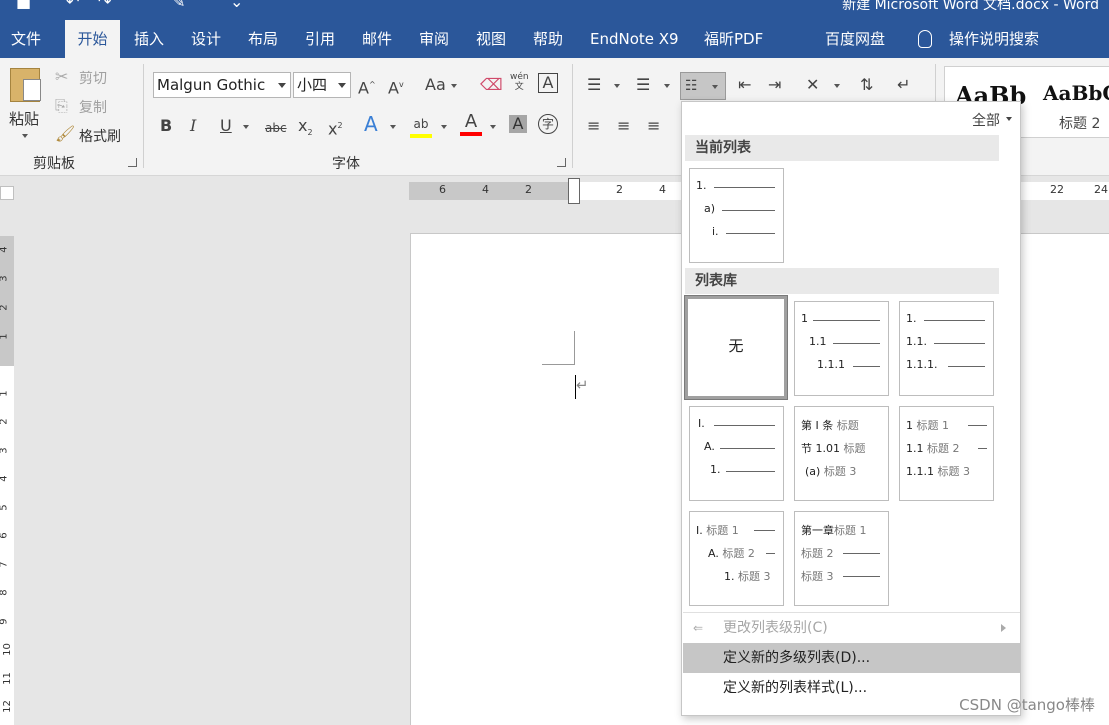  Describe the element at coordinates (736, 558) in the screenshot. I see `list-library-heading-roman: I. 标题 1 A. 标题 2 1. 标题 3` at that location.